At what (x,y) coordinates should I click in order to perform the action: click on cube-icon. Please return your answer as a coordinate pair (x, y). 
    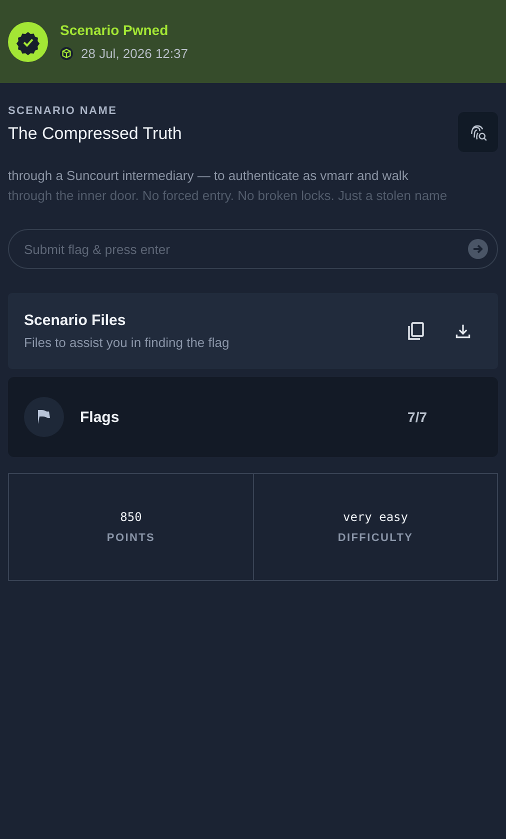
    Looking at the image, I should click on (66, 53).